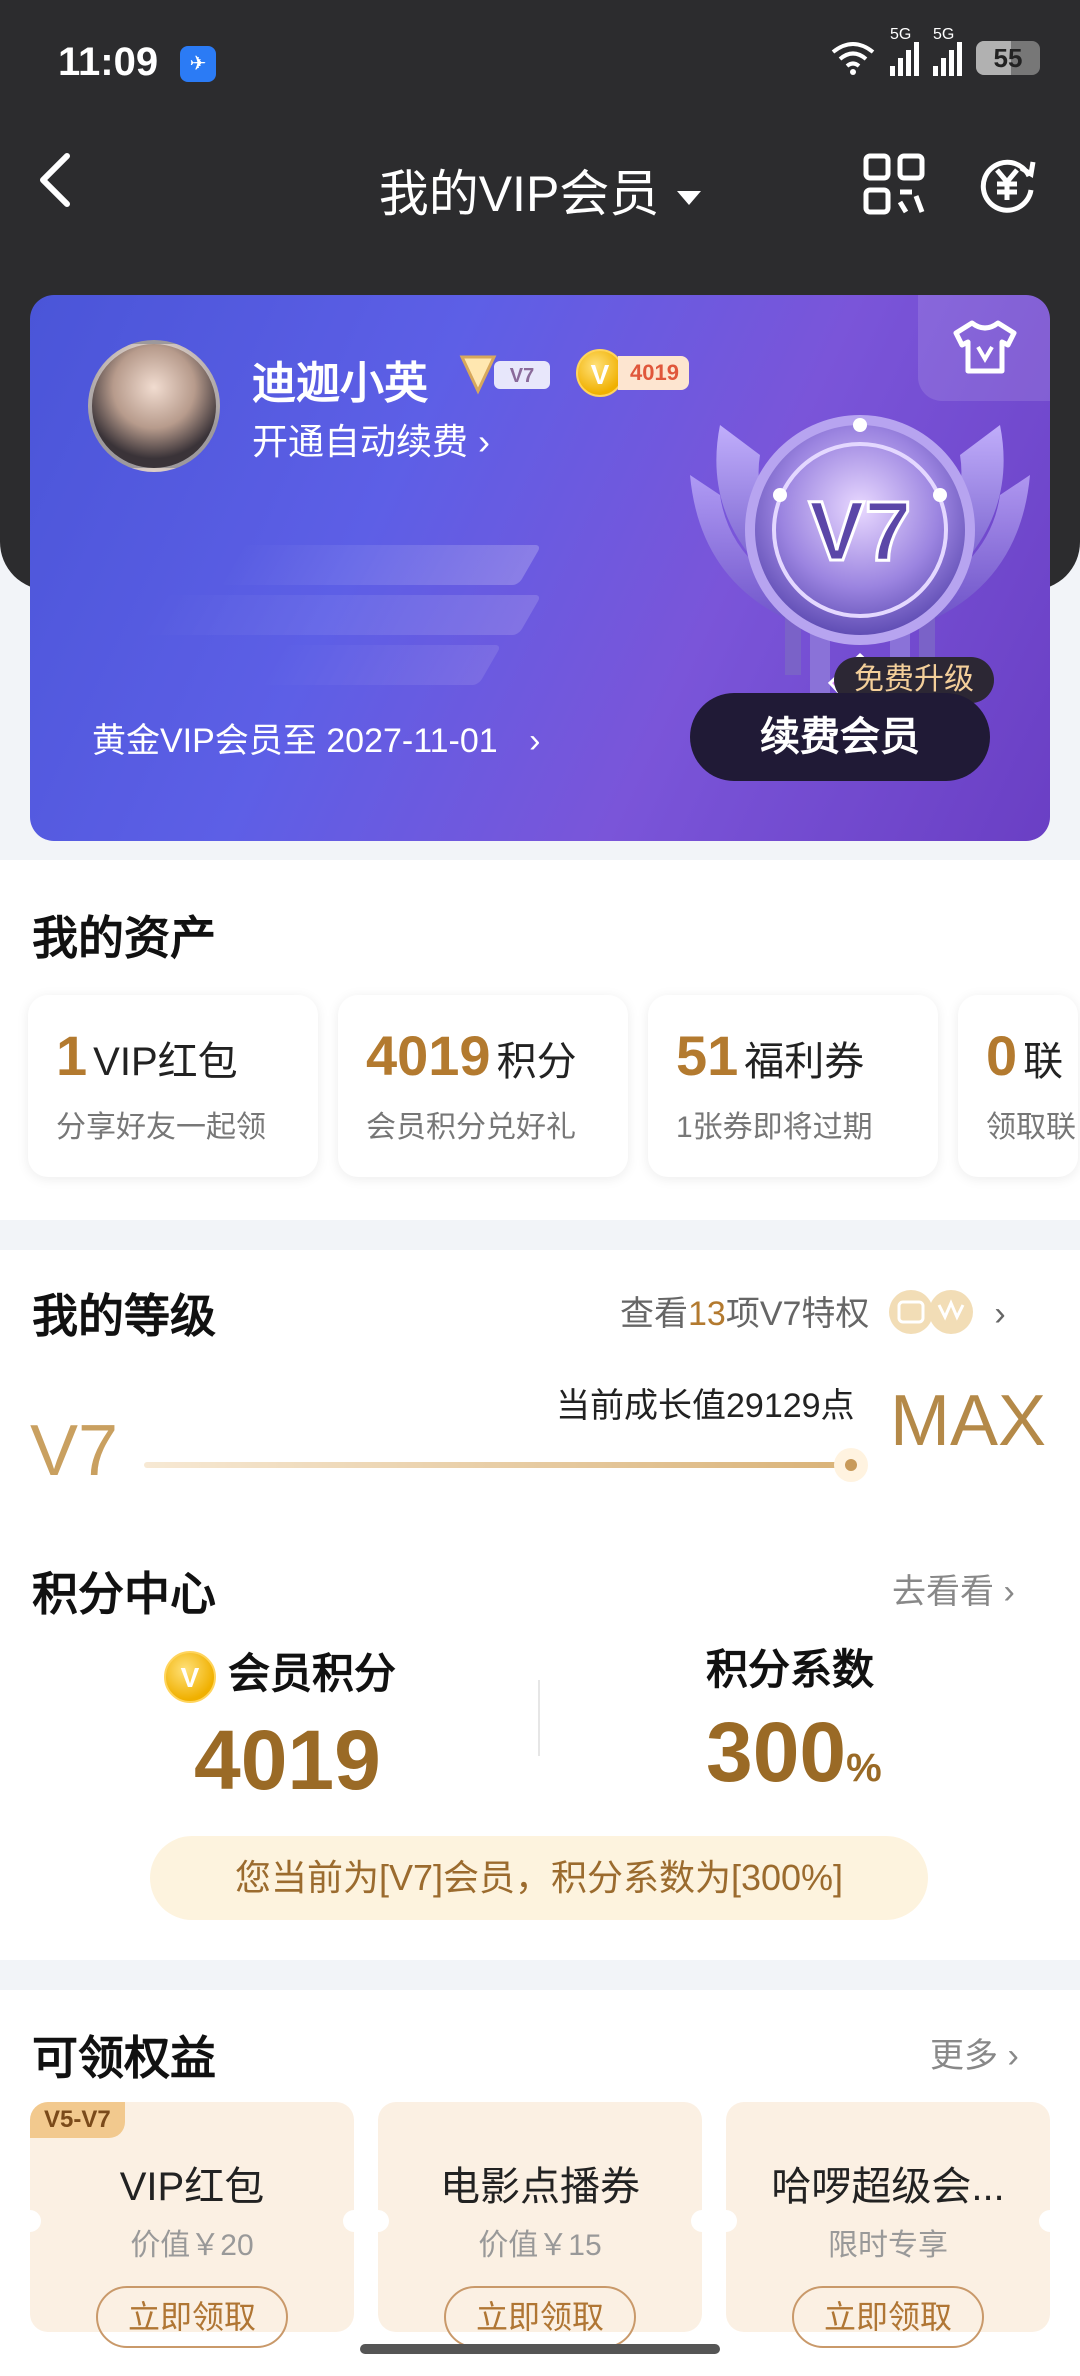  Describe the element at coordinates (124, 1316) in the screenshot. I see `level-title: 我的等级` at that location.